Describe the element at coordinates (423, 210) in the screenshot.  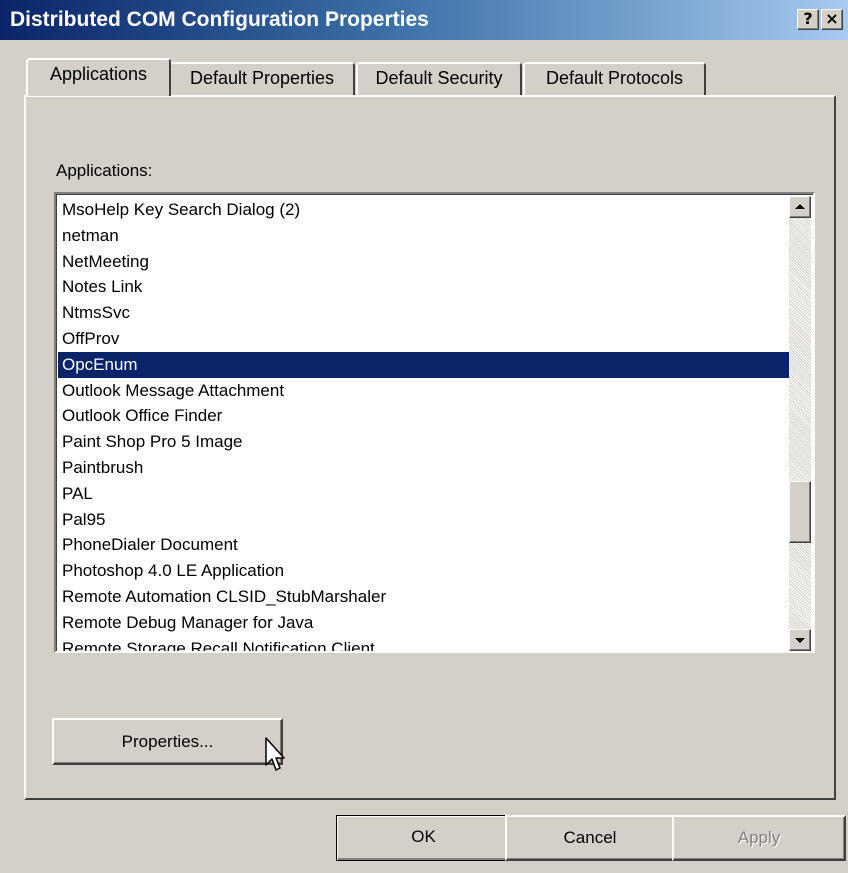
I see `list-item: MsoHelp Key Search Dialog (2)` at that location.